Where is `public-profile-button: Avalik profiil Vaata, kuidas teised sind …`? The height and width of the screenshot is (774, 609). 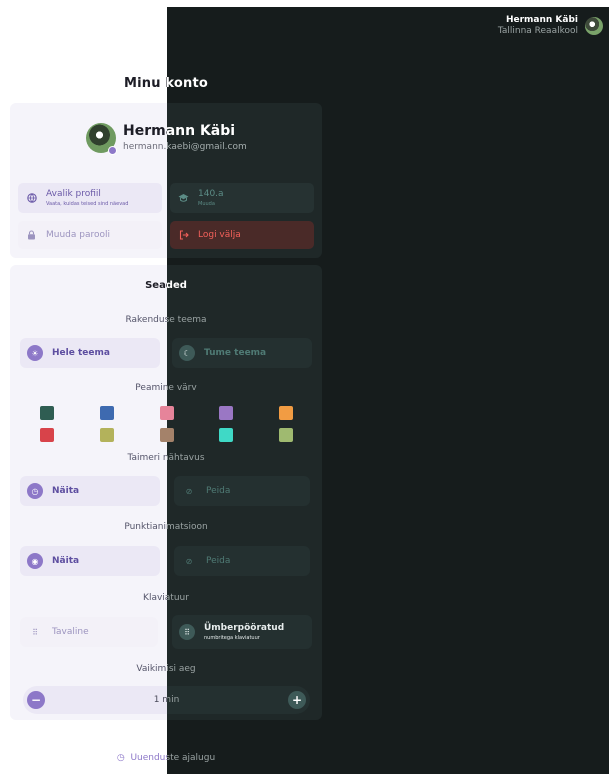
public-profile-button: Avalik profiil Vaata, kuidas teised sind … is located at coordinates (90, 198).